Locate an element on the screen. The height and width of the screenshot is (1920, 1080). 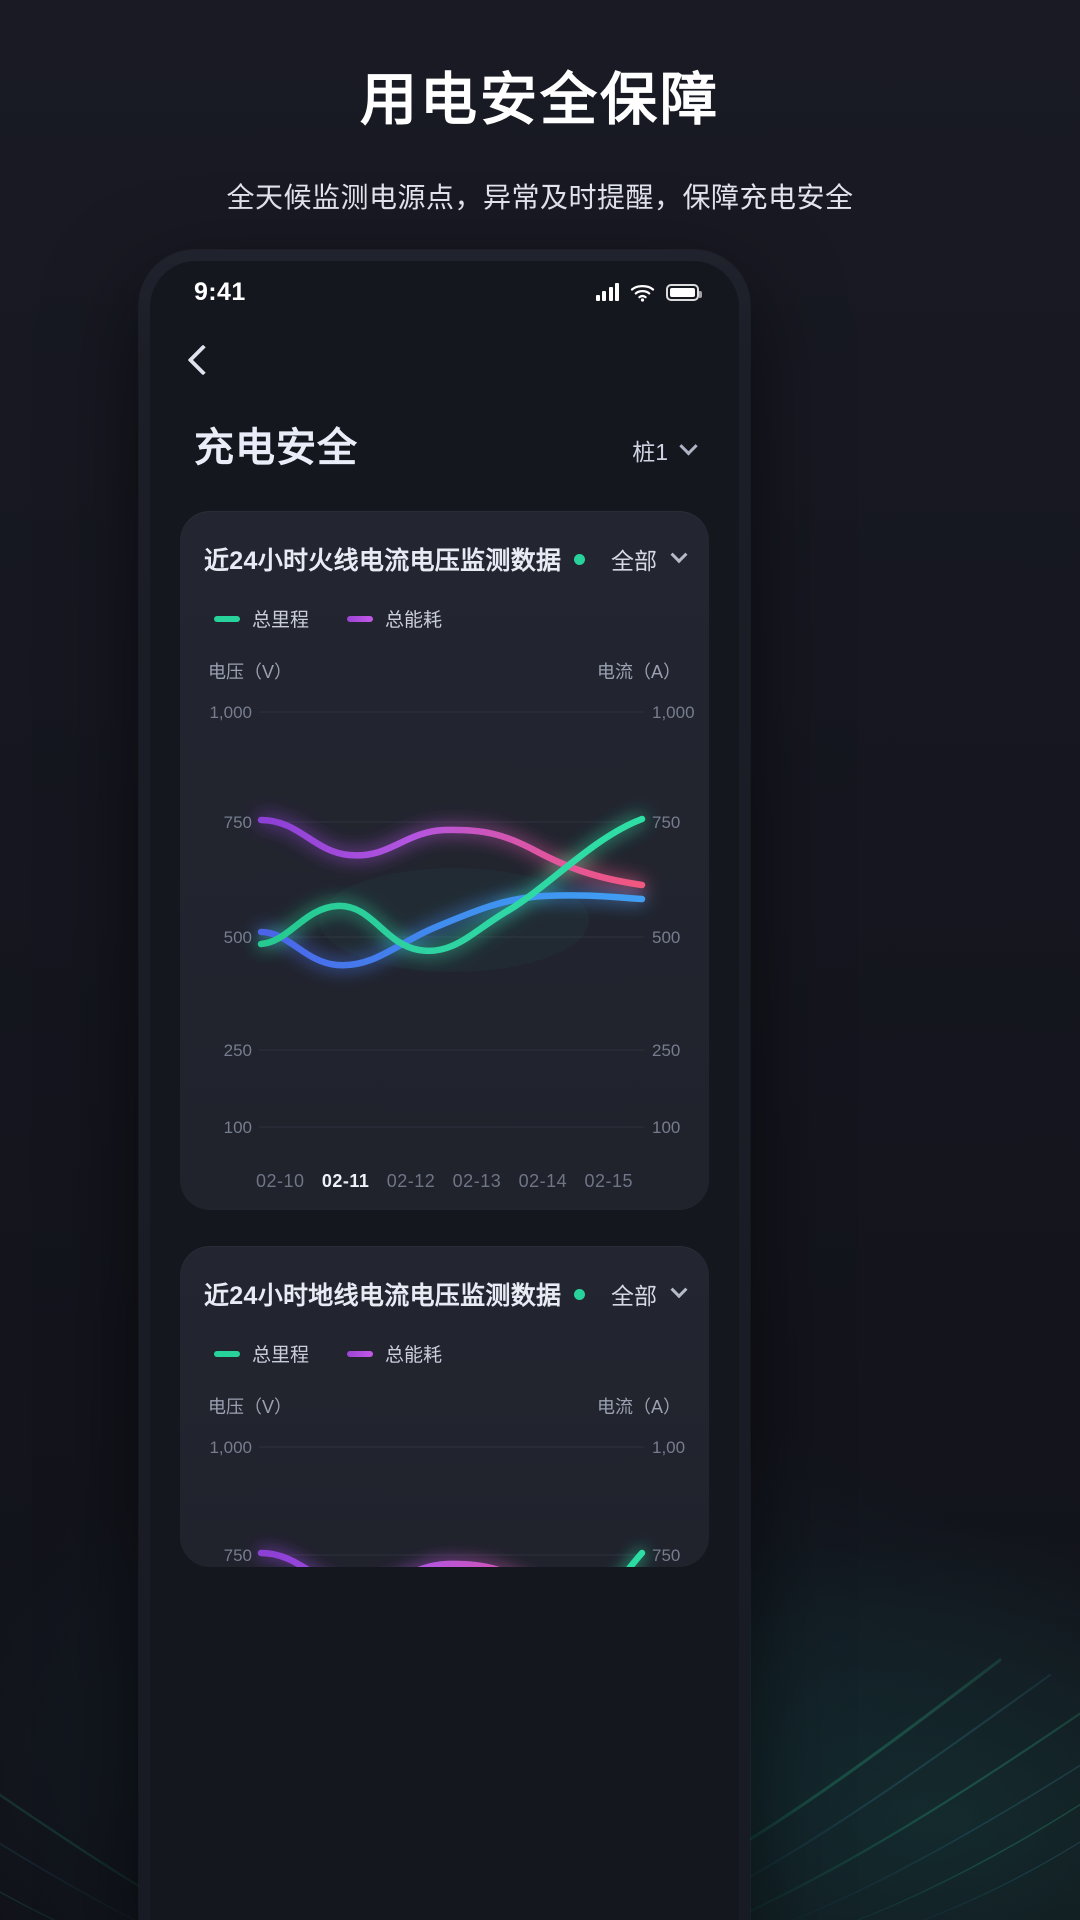
line-chart-svg: 1,000 750 1,000 750 is located at coordinates (447, 1502).